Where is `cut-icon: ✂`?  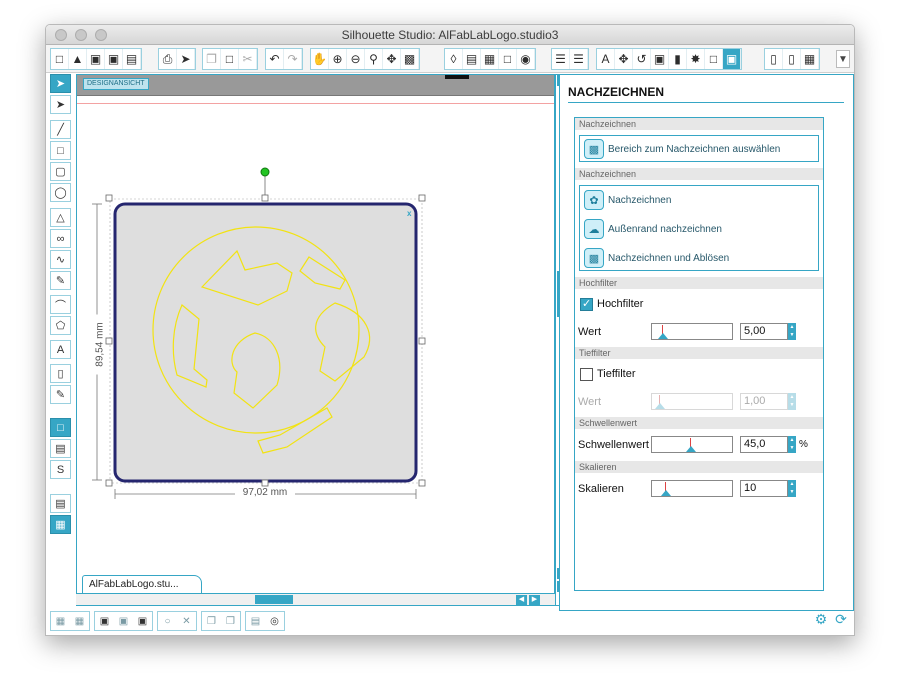
cut-icon: ✂ is located at coordinates (248, 59).